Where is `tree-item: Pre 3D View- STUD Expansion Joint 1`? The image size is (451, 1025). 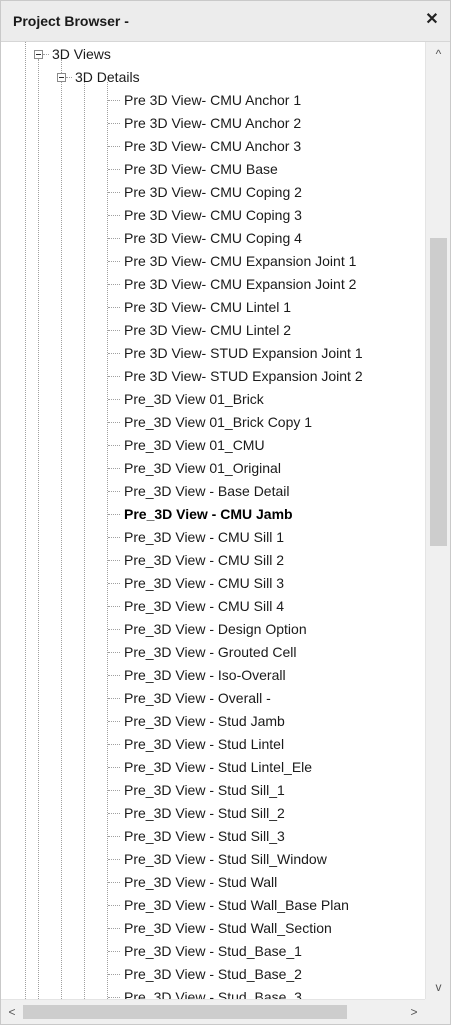 tree-item: Pre 3D View- STUD Expansion Joint 1 is located at coordinates (244, 353).